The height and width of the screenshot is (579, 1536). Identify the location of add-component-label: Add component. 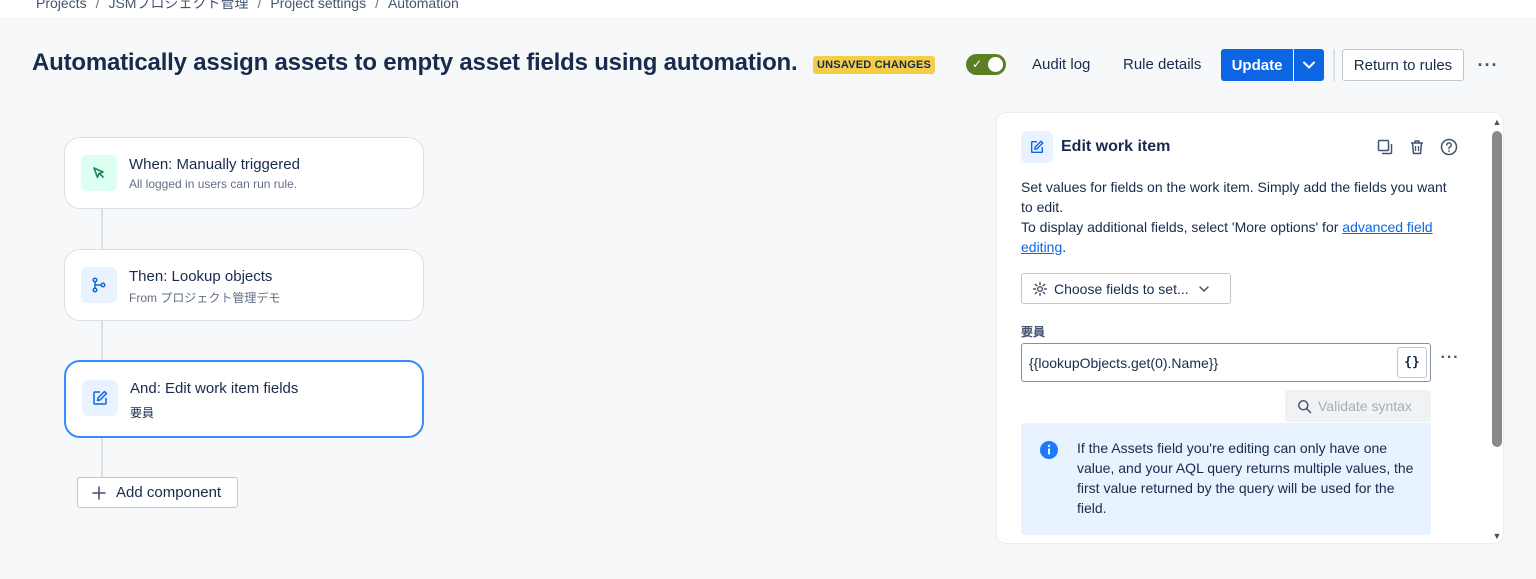
(169, 492).